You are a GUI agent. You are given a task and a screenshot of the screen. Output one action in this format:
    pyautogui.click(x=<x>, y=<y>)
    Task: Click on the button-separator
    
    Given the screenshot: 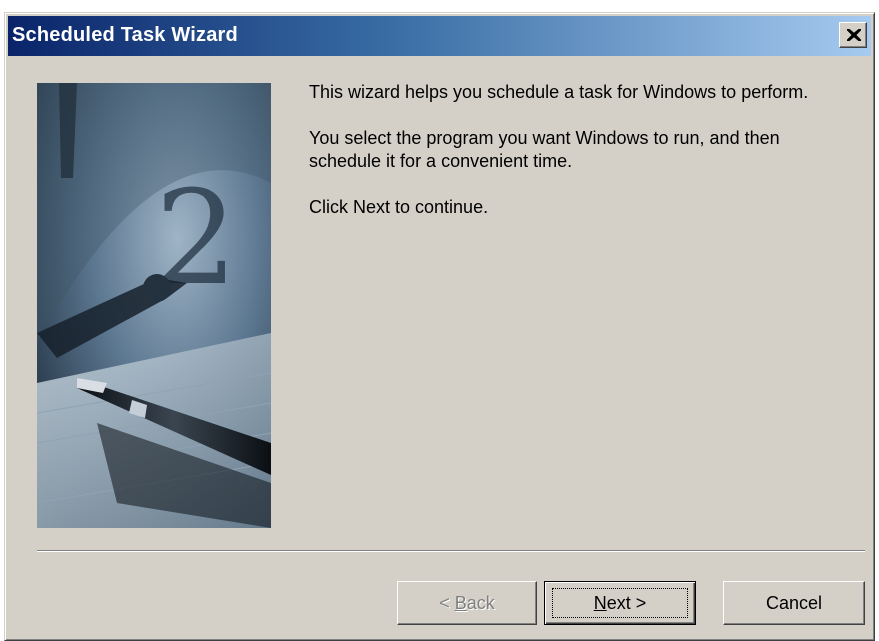 What is the action you would take?
    pyautogui.click(x=451, y=551)
    